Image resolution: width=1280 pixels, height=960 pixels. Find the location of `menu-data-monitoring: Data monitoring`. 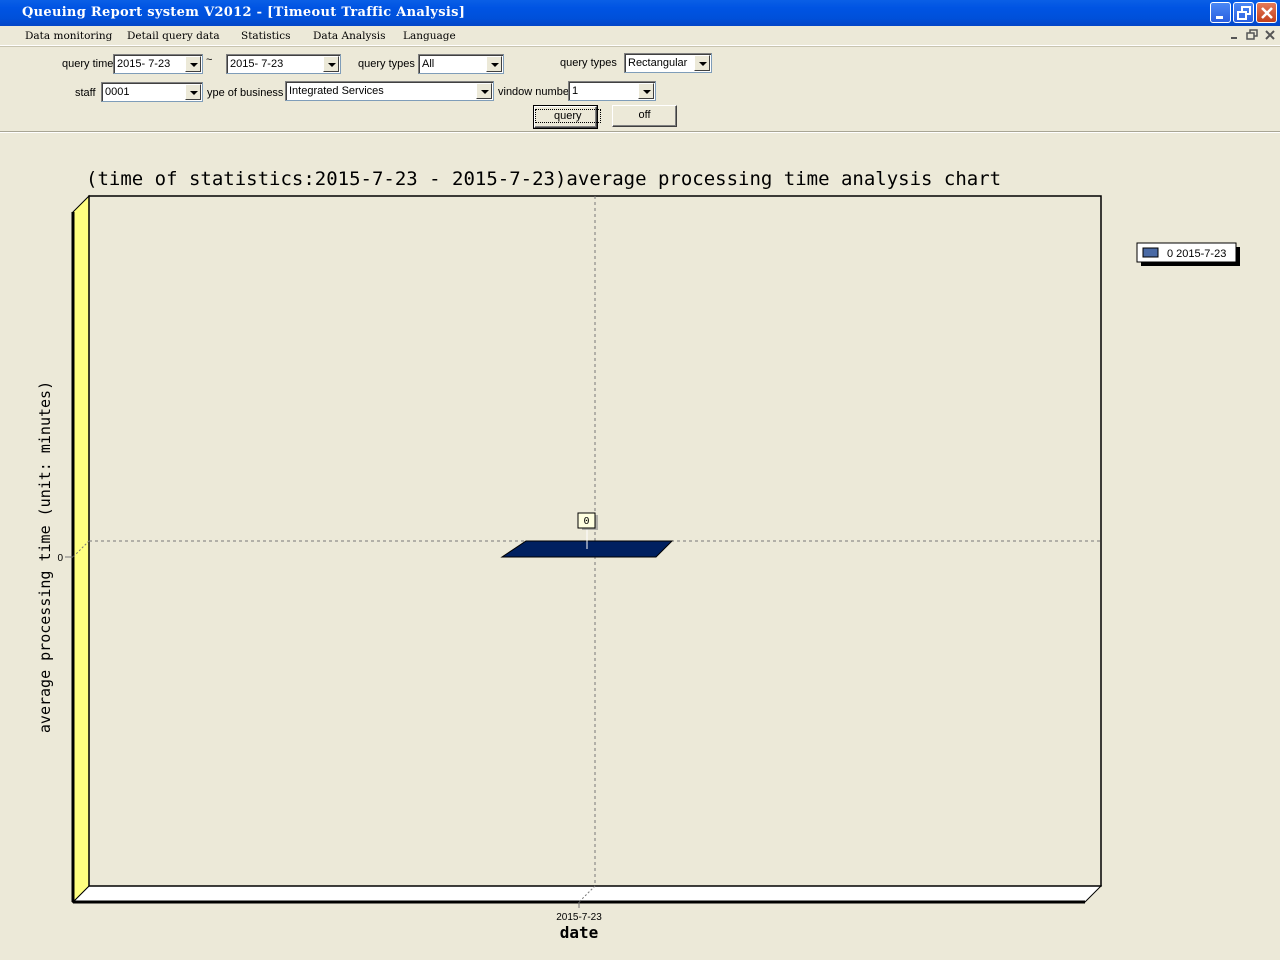

menu-data-monitoring: Data monitoring is located at coordinates (68, 36).